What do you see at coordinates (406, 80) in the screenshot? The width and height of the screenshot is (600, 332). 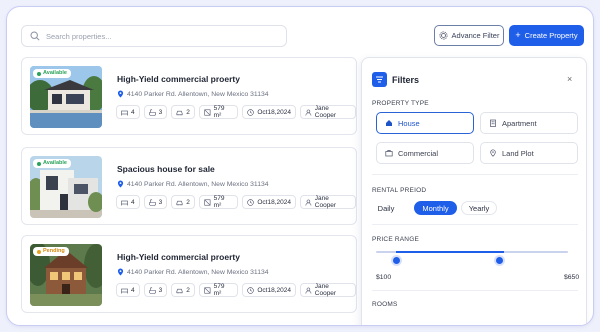 I see `filters-title: Filters` at bounding box center [406, 80].